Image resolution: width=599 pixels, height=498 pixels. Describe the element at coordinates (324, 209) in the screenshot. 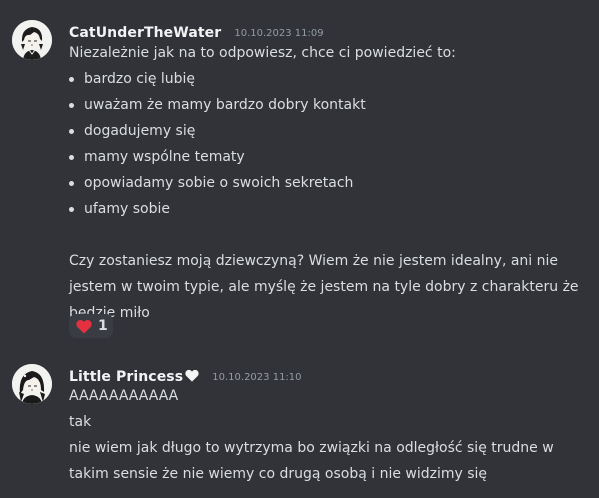

I see `list-item: ufamy sobie` at that location.